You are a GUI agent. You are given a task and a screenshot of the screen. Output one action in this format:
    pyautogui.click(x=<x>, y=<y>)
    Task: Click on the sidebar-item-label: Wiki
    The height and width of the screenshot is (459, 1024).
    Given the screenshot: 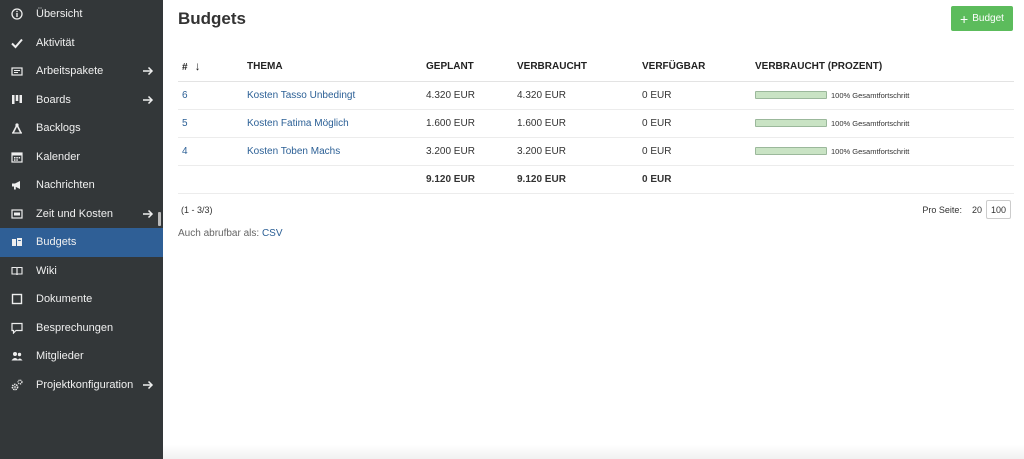 What is the action you would take?
    pyautogui.click(x=46, y=270)
    